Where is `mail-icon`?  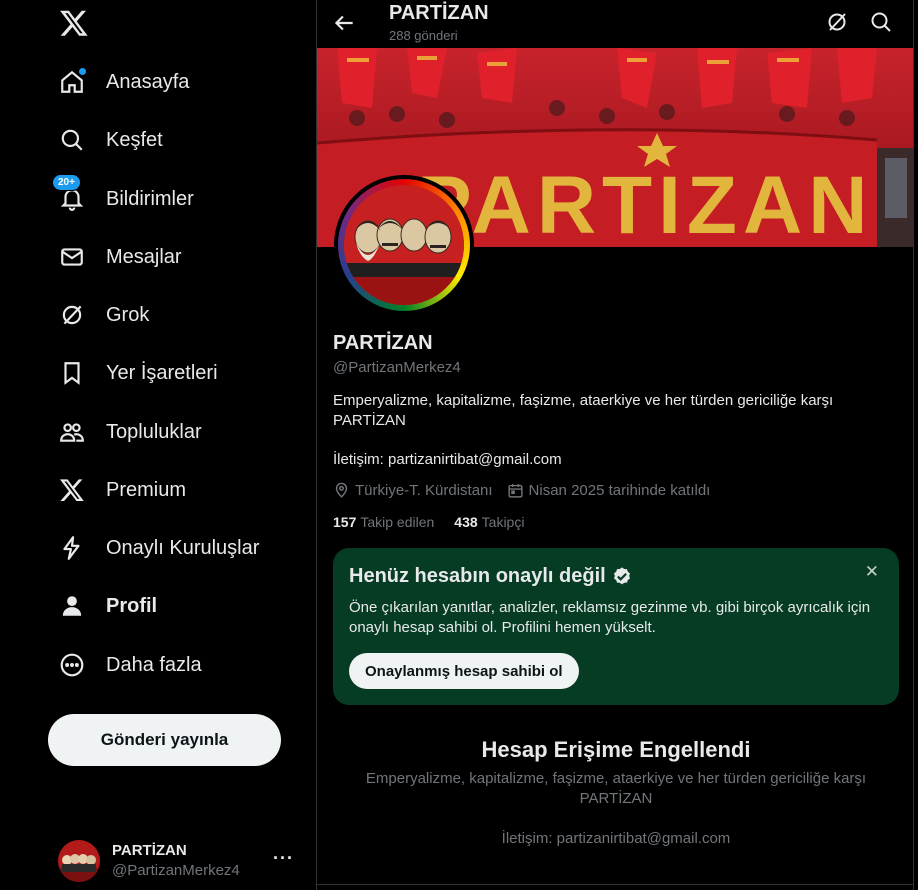 mail-icon is located at coordinates (72, 257).